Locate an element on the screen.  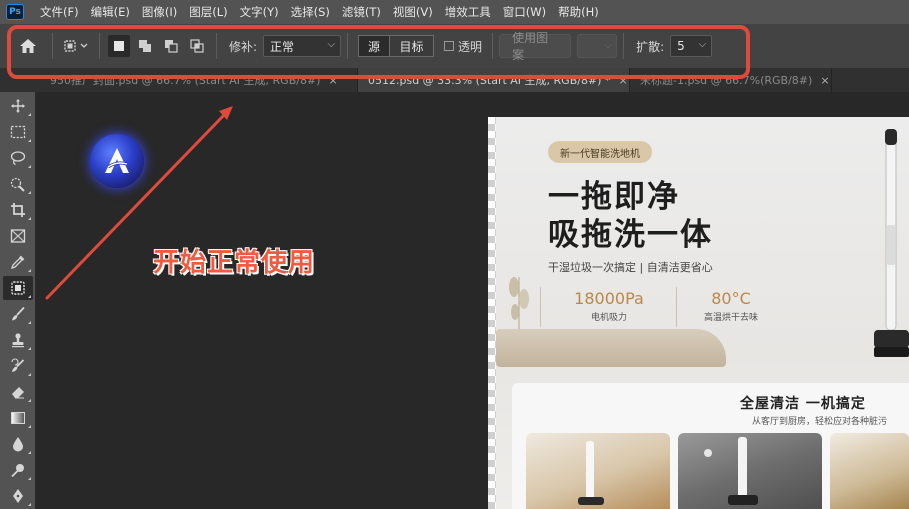
repair-mode-select: 正常 ⌵ is located at coordinates (302, 46).